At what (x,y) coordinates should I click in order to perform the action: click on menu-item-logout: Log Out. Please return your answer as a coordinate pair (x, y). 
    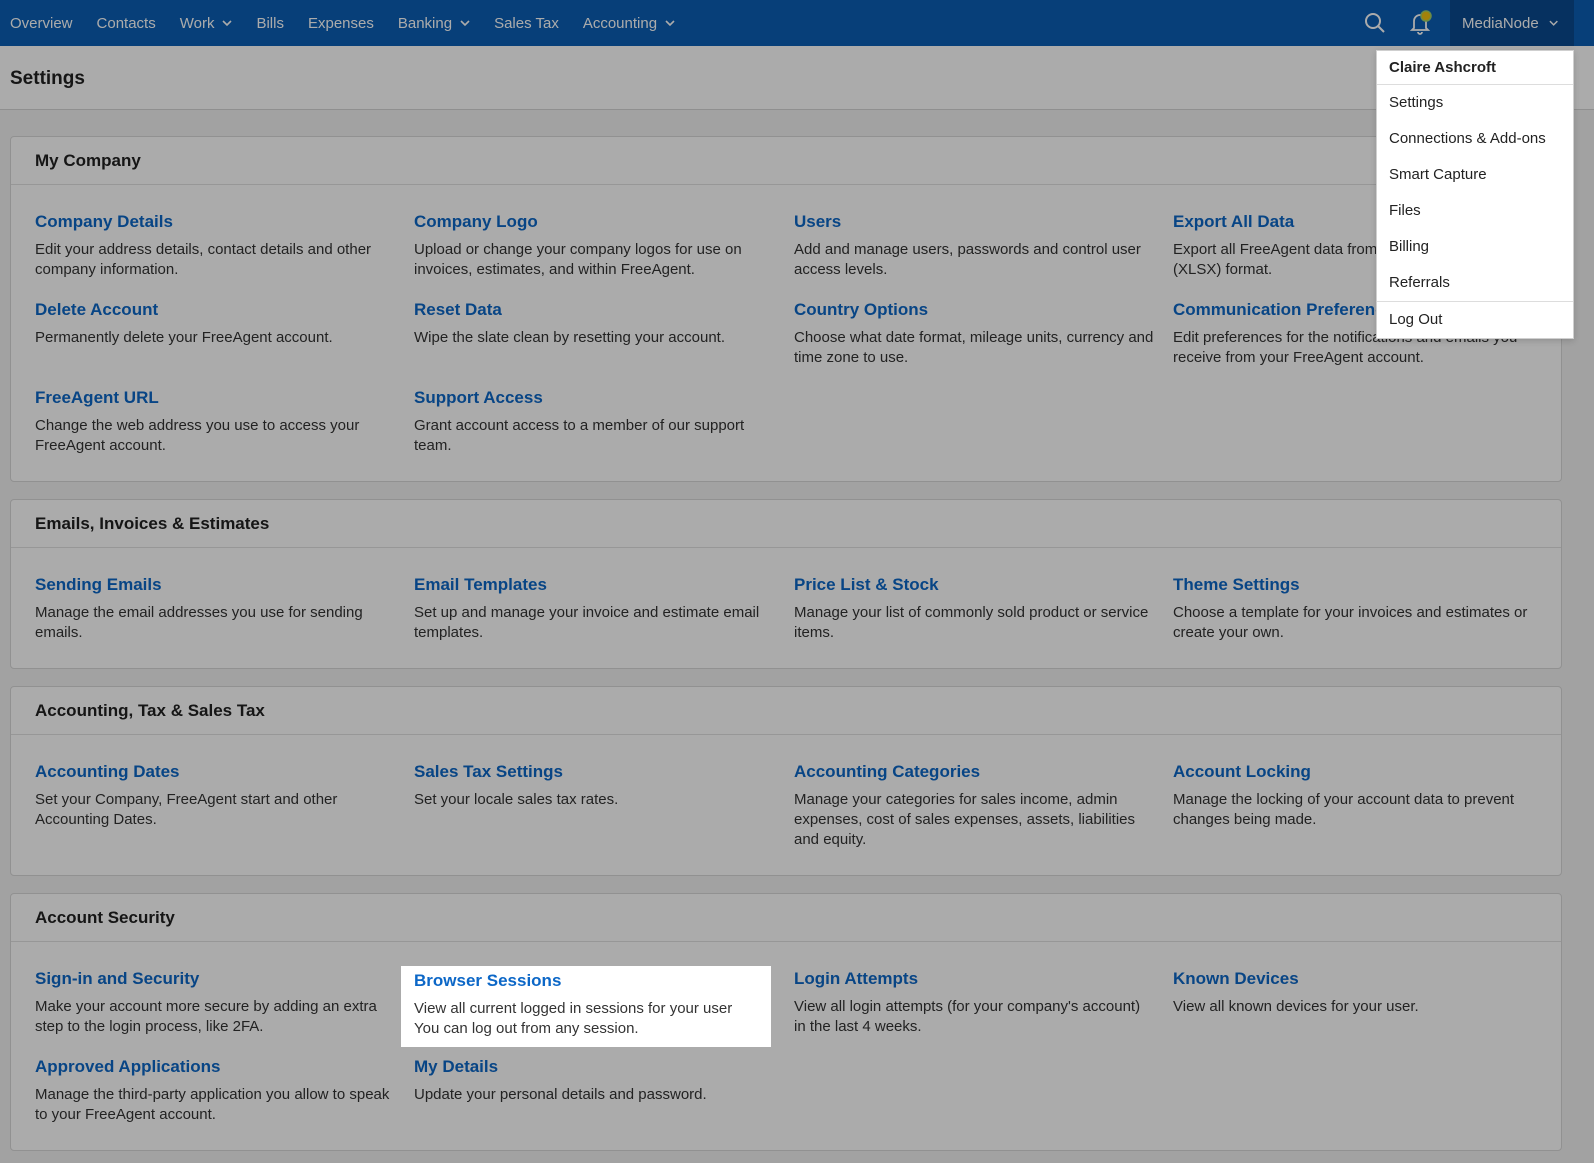
    Looking at the image, I should click on (1475, 320).